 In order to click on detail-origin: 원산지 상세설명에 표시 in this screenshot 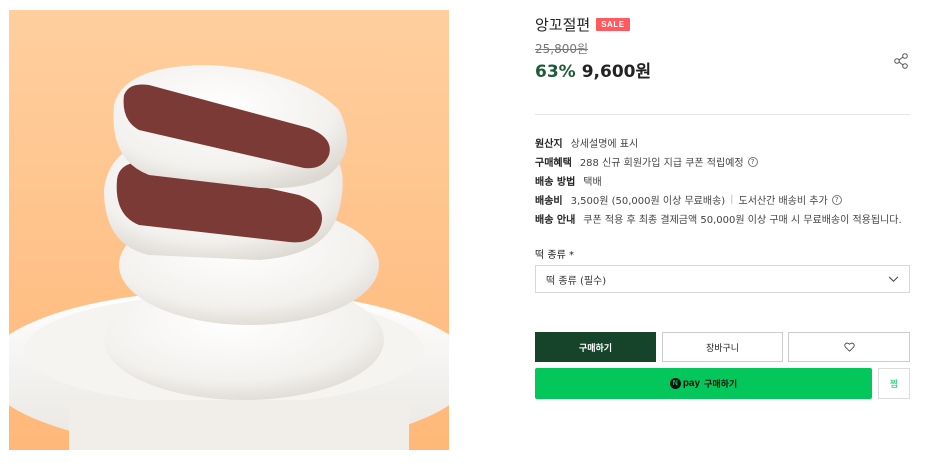, I will do `click(722, 142)`.